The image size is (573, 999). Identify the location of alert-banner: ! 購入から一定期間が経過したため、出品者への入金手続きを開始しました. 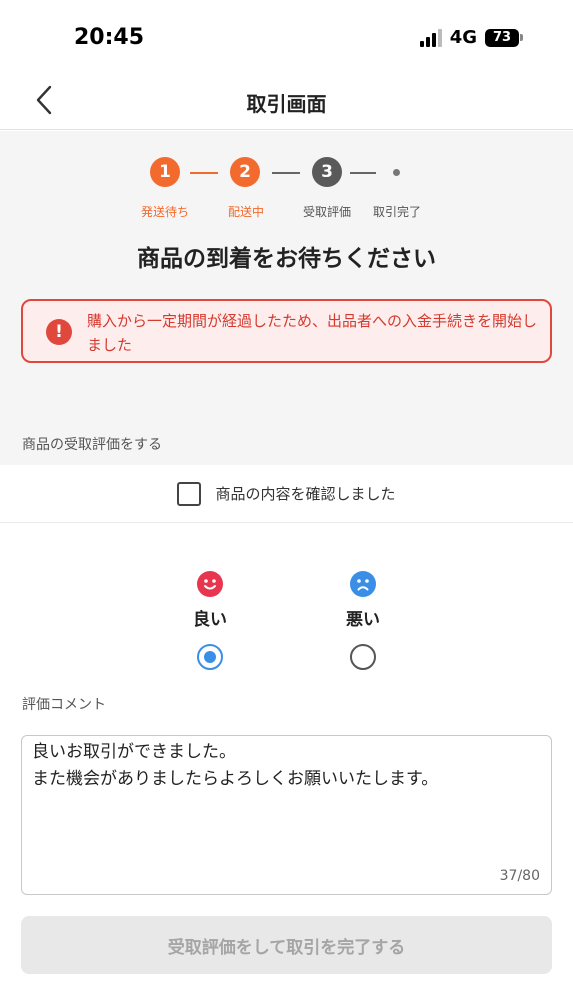
(286, 331).